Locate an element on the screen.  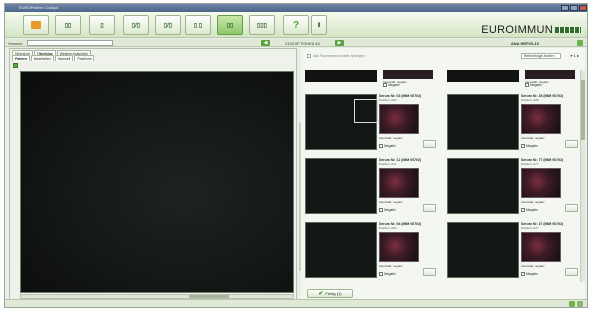
euroimmun-logo: EUROIMMUN is located at coordinates (531, 30).